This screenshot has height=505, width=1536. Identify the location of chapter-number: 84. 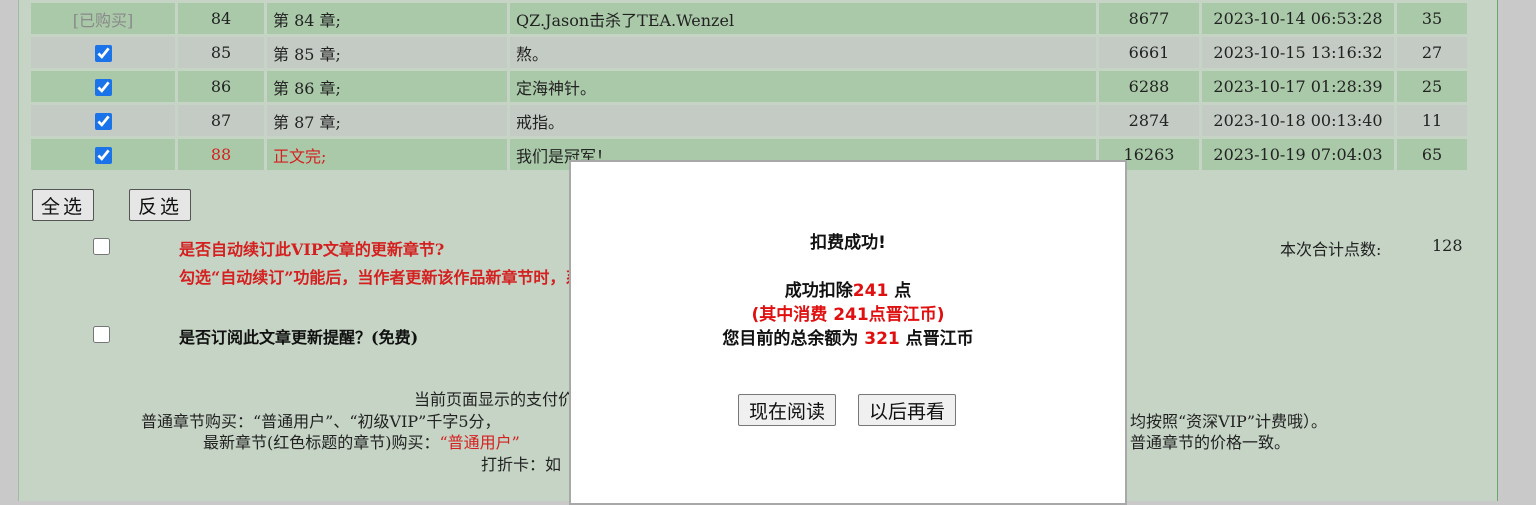
(221, 18).